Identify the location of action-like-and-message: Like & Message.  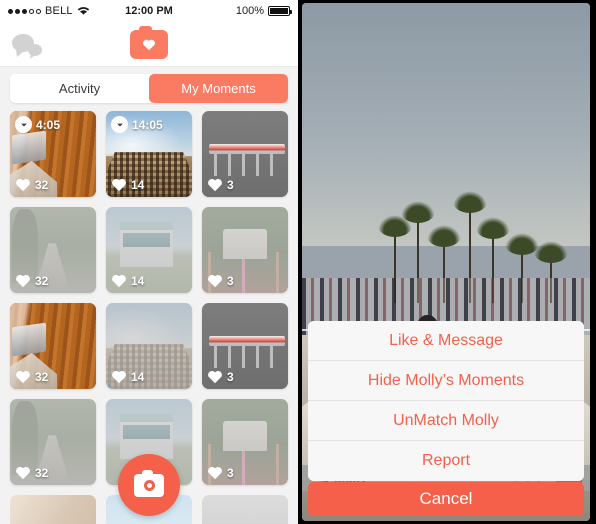
(446, 341).